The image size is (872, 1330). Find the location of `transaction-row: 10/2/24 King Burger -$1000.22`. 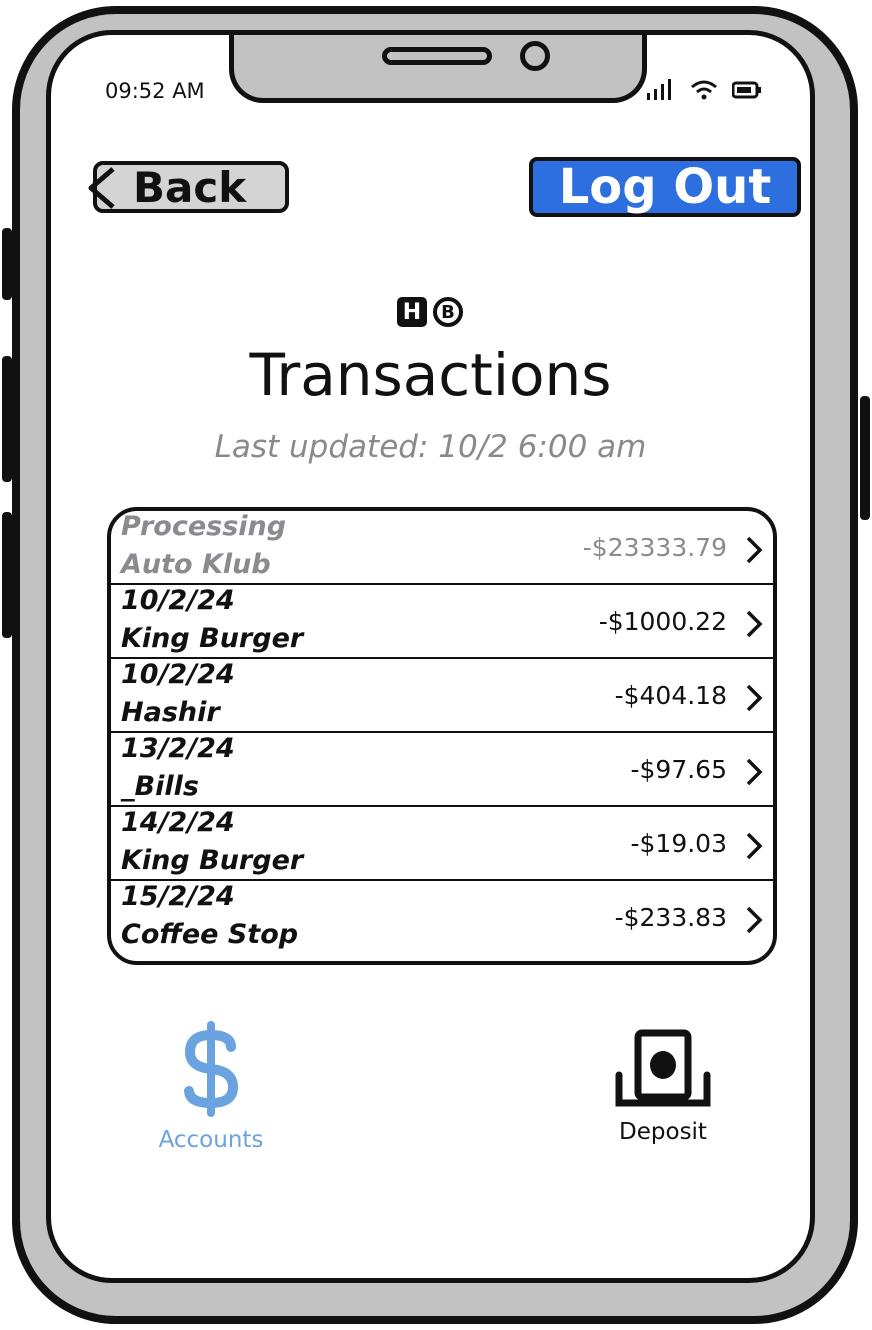

transaction-row: 10/2/24 King Burger -$1000.22 is located at coordinates (442, 622).